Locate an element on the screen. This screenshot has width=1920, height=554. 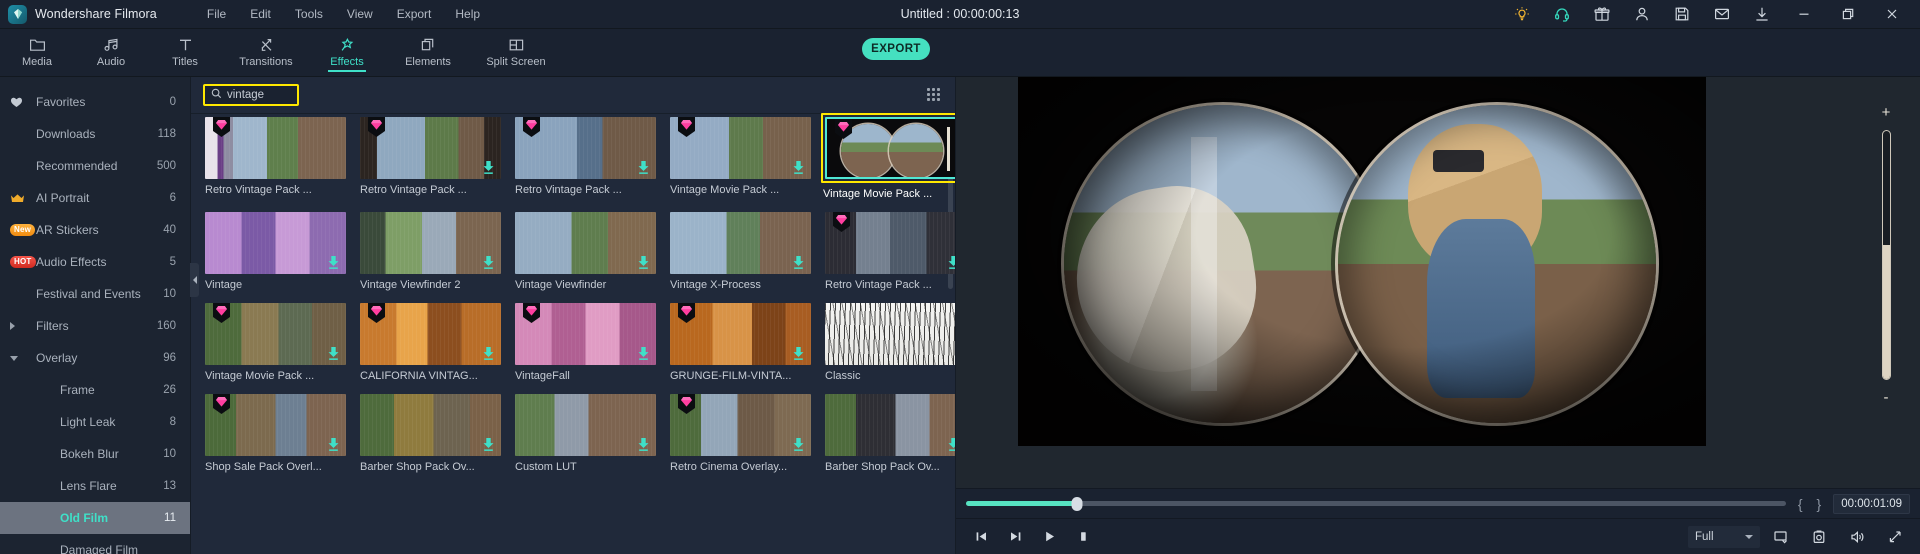
playhead-track is located at coordinates (1376, 503).